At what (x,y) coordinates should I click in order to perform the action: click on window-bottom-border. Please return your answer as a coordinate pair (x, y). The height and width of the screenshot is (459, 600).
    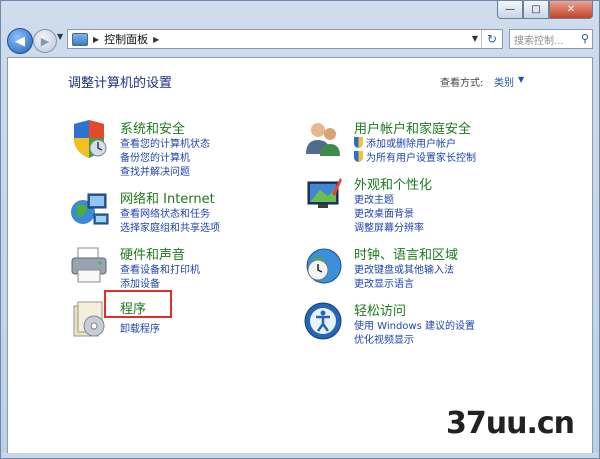
    Looking at the image, I should click on (300, 455).